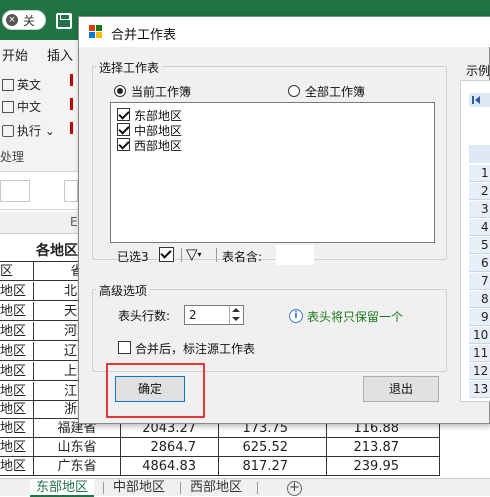 This screenshot has width=490, height=497. Describe the element at coordinates (166, 254) in the screenshot. I see `select-all-checkbox` at that location.